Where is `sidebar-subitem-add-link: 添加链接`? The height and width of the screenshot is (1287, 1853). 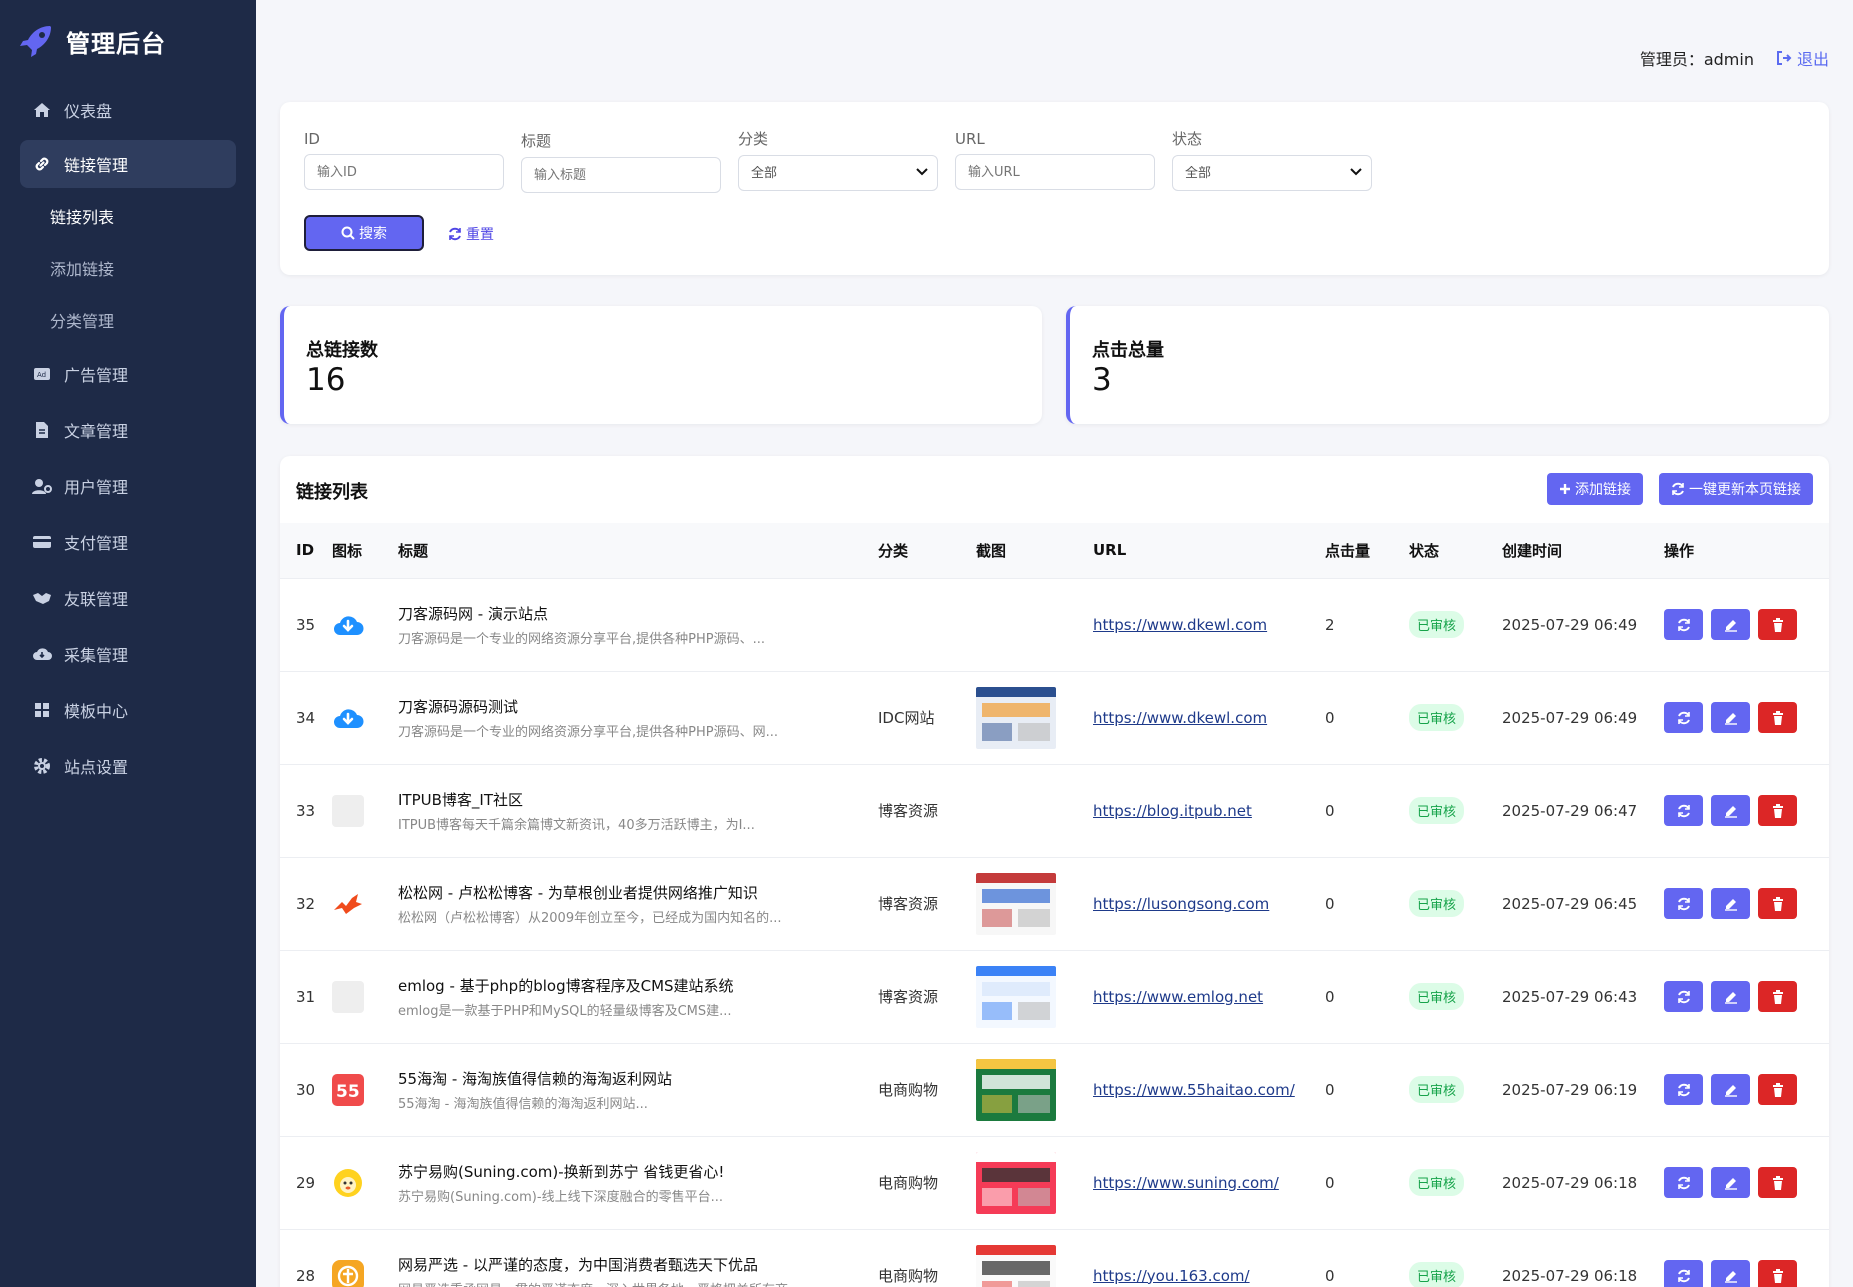 sidebar-subitem-add-link: 添加链接 is located at coordinates (128, 268).